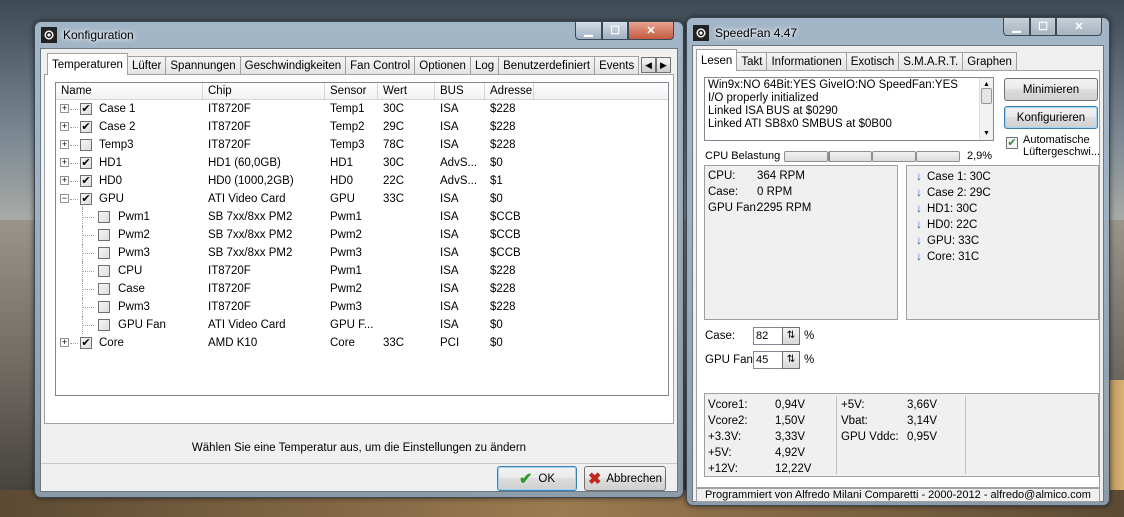 This screenshot has width=1124, height=517. Describe the element at coordinates (347, 145) in the screenshot. I see `cell-sensor: Temp3` at that location.